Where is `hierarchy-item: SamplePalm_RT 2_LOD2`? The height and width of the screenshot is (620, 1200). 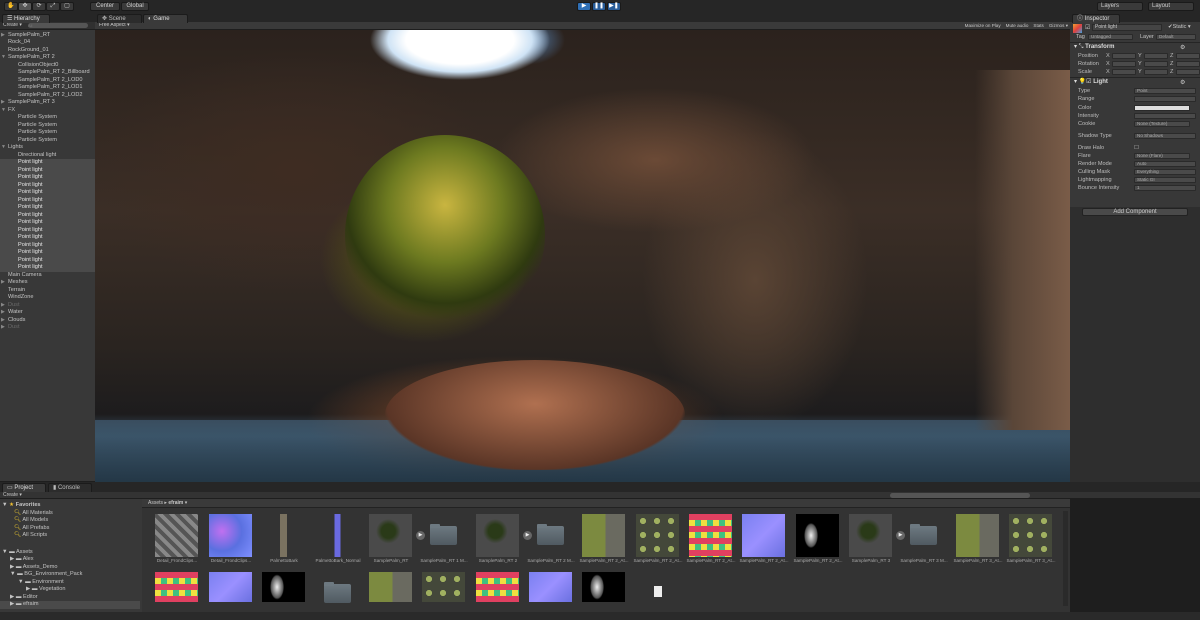 hierarchy-item: SamplePalm_RT 2_LOD2 is located at coordinates (47, 96).